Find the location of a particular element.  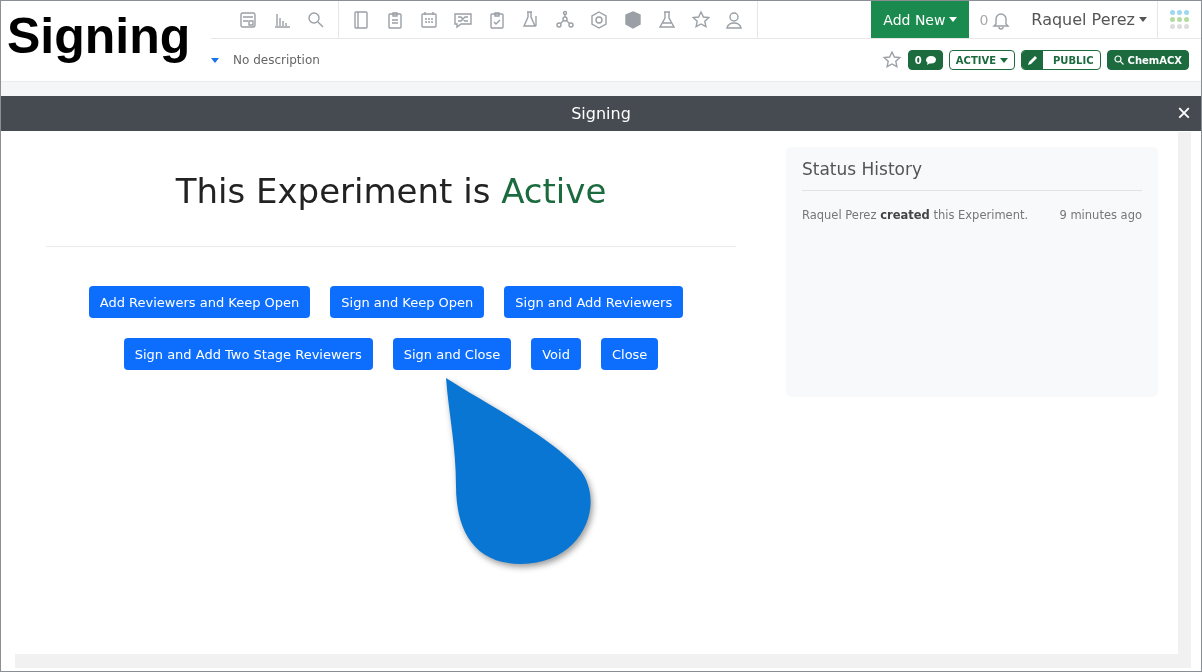

visibility-button: PUBLIC is located at coordinates (1061, 60).